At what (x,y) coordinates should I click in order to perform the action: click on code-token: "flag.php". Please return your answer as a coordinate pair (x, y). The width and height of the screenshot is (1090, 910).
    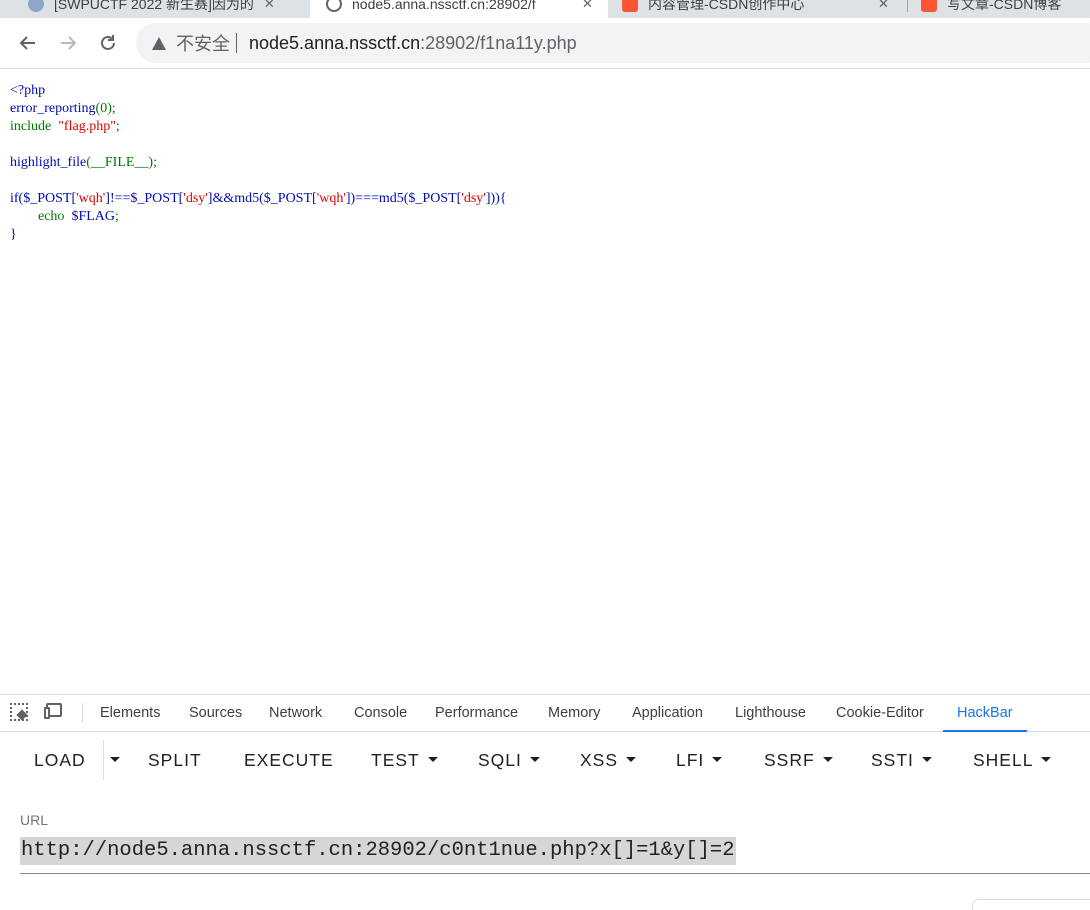
    Looking at the image, I should click on (87, 126).